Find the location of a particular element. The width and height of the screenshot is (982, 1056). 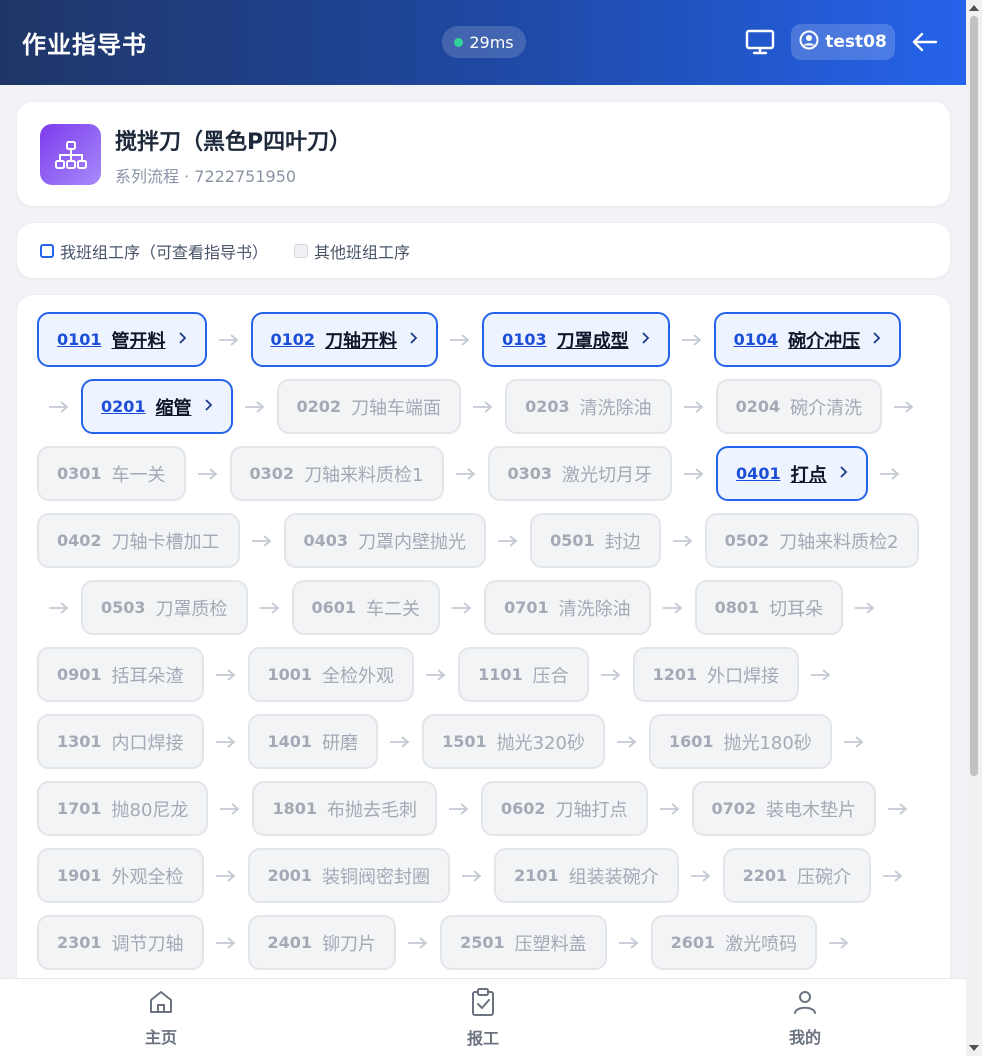

product-info-card: 搅拌刀（黑色P四叶刀） 系列流程 · 7222751950 is located at coordinates (483, 154).